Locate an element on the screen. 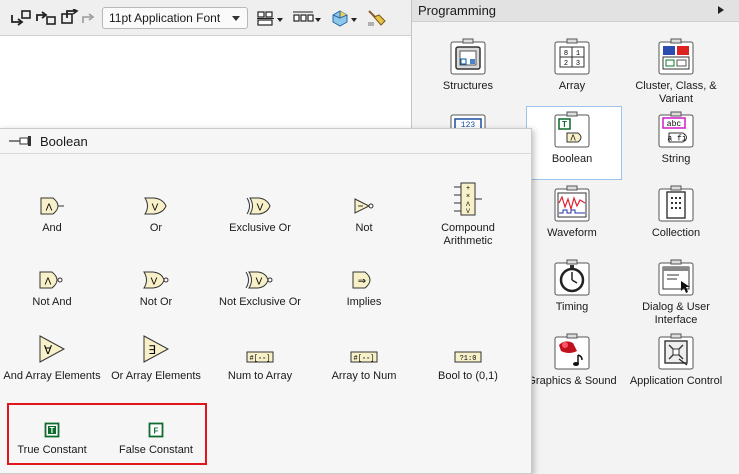  step-over-icon is located at coordinates (46, 18).